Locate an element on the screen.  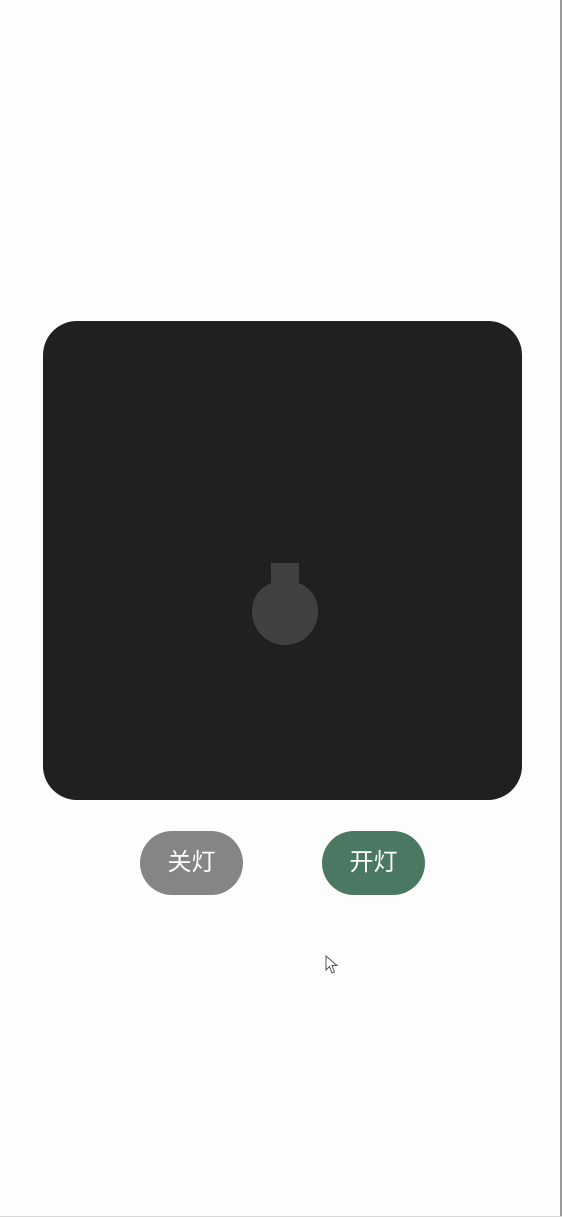
bulb-glass is located at coordinates (285, 609).